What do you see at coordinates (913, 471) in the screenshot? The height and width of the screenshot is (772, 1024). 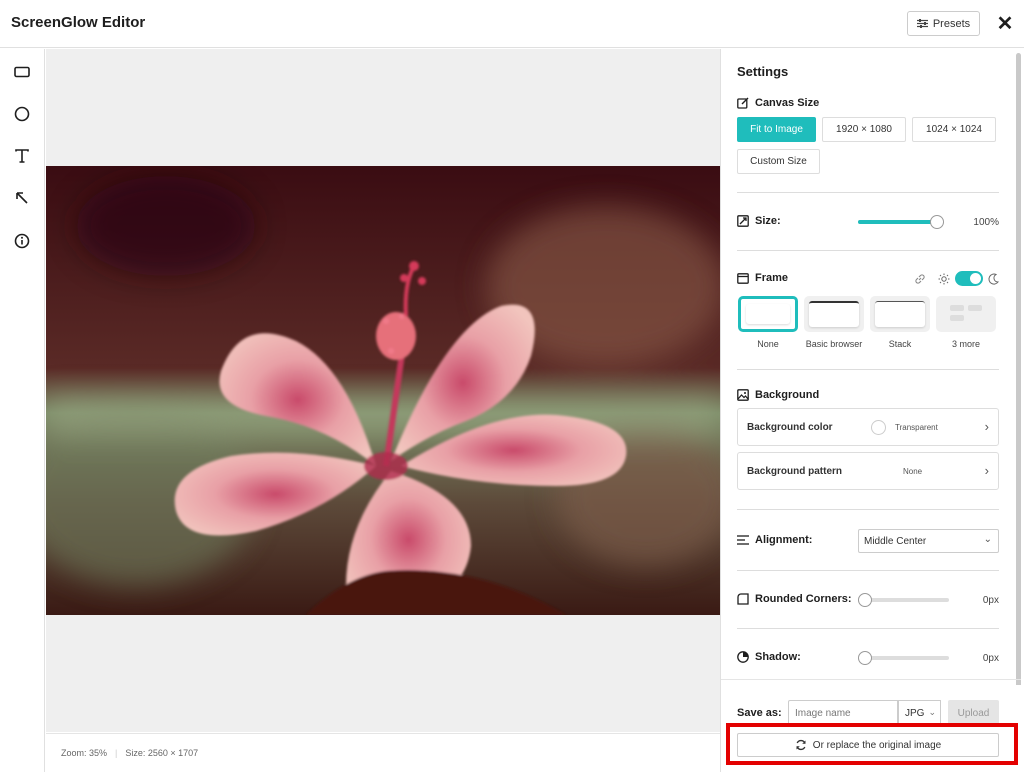 I see `background-pattern-value: None` at bounding box center [913, 471].